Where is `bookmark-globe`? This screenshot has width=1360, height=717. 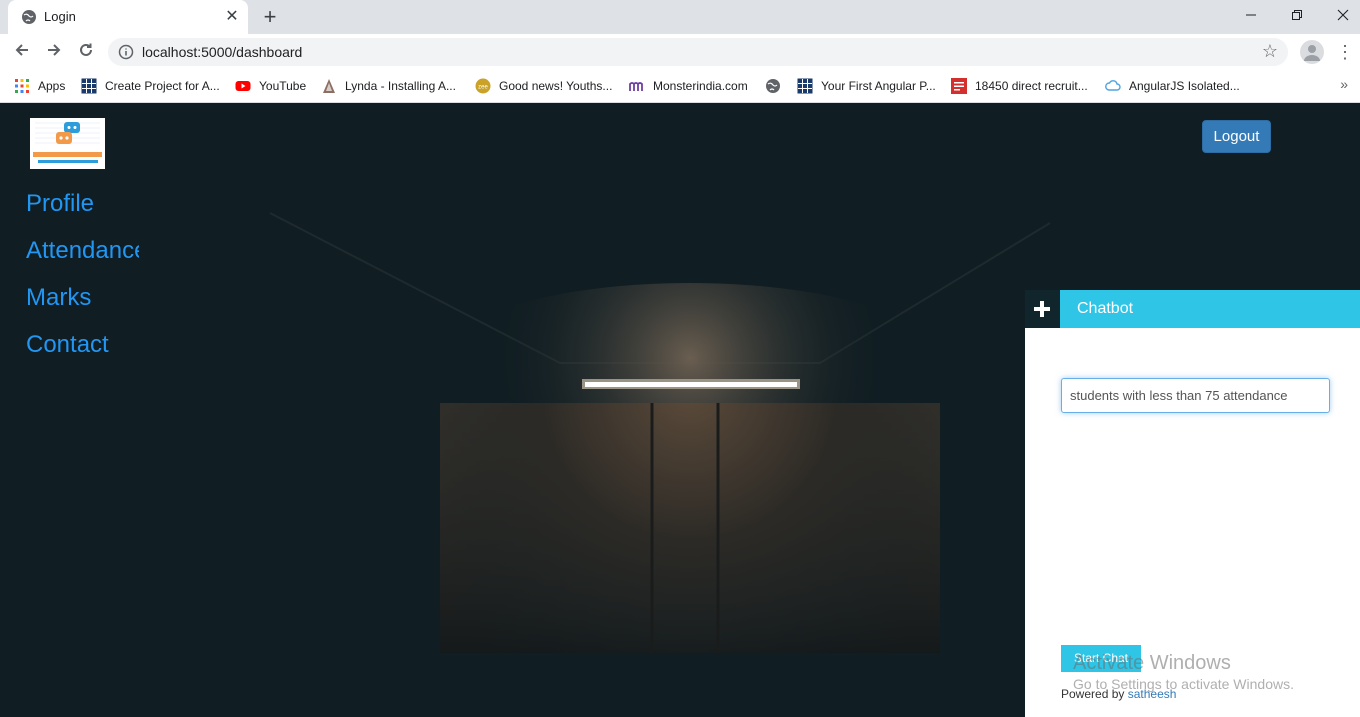 bookmark-globe is located at coordinates (777, 86).